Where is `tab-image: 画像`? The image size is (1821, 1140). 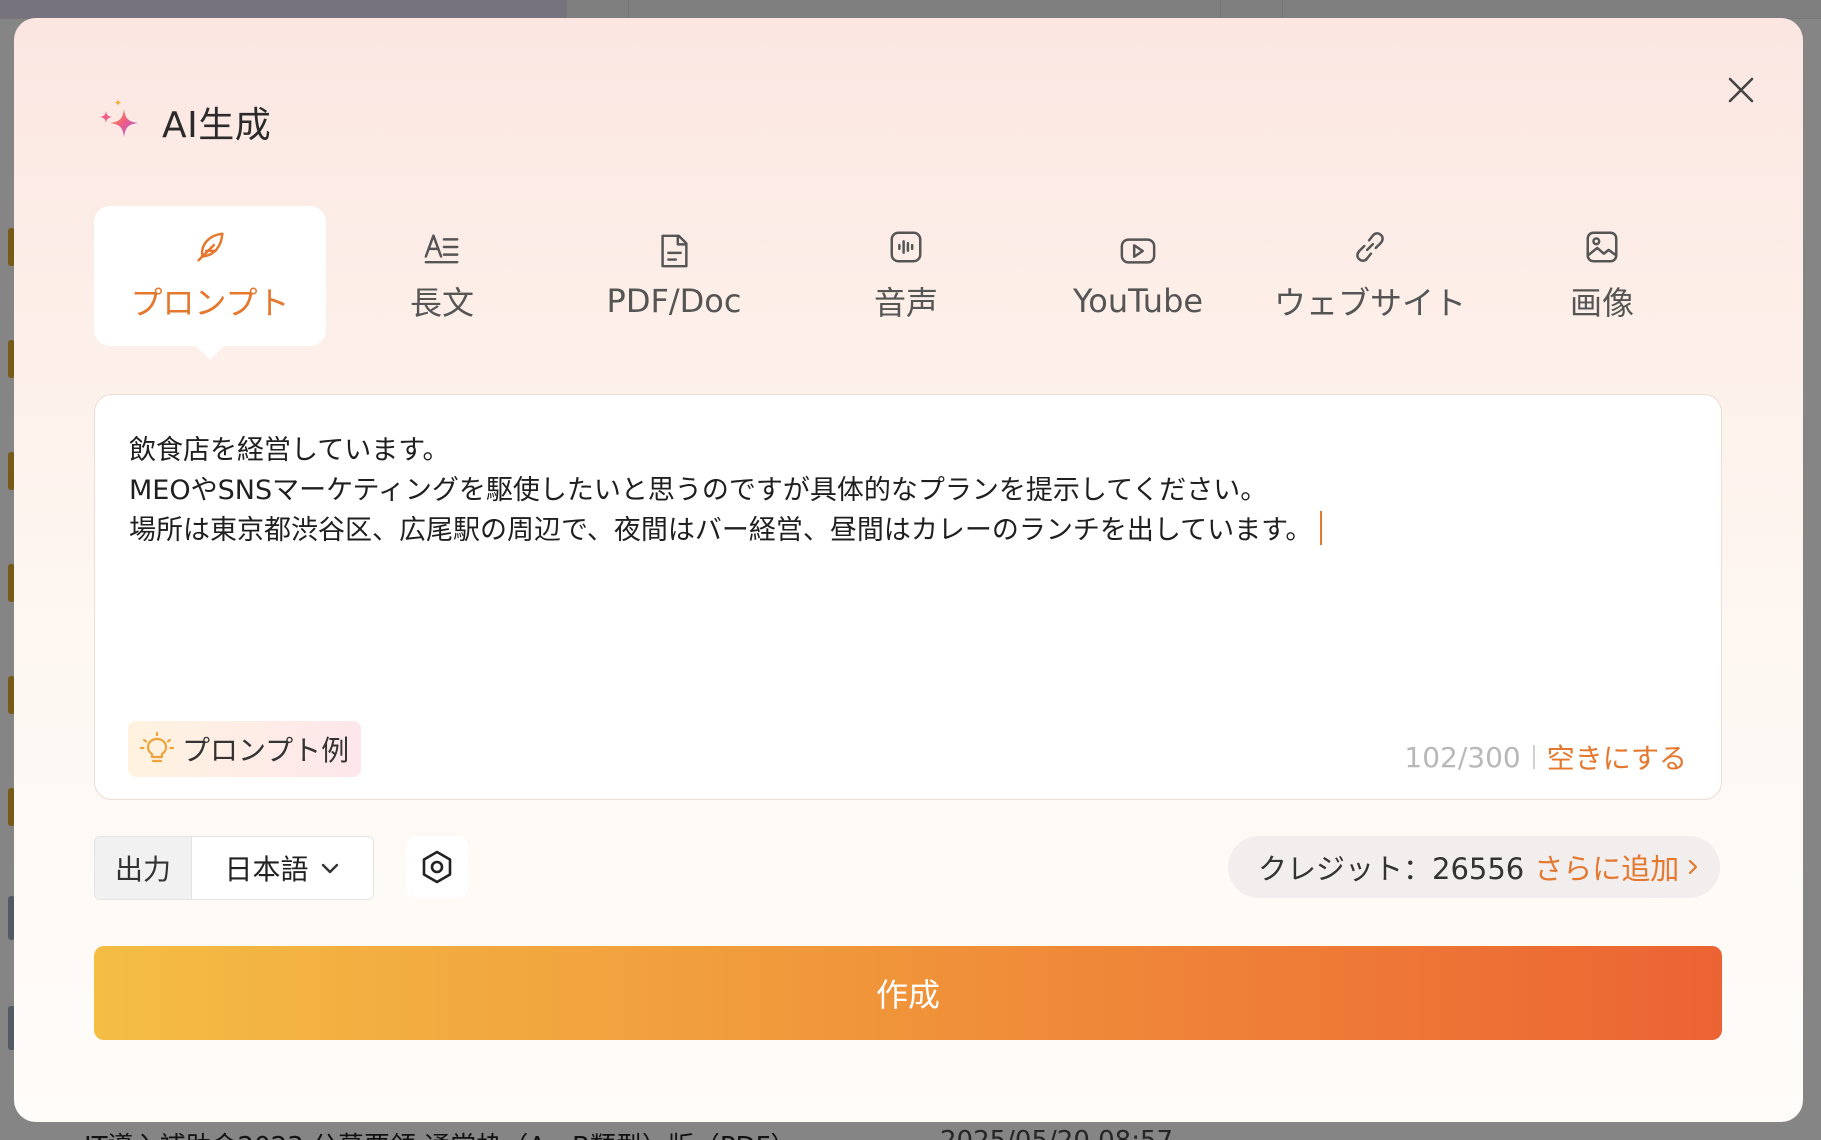
tab-image: 画像 is located at coordinates (1602, 276).